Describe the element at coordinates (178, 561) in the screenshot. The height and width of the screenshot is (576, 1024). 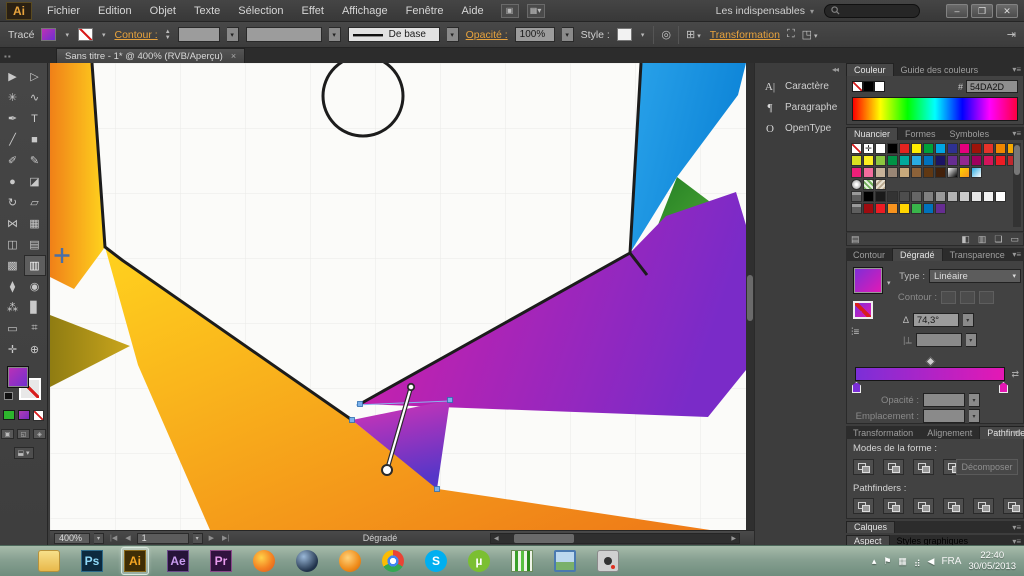
I see `after-effects-taskbar-icon: Ae` at that location.